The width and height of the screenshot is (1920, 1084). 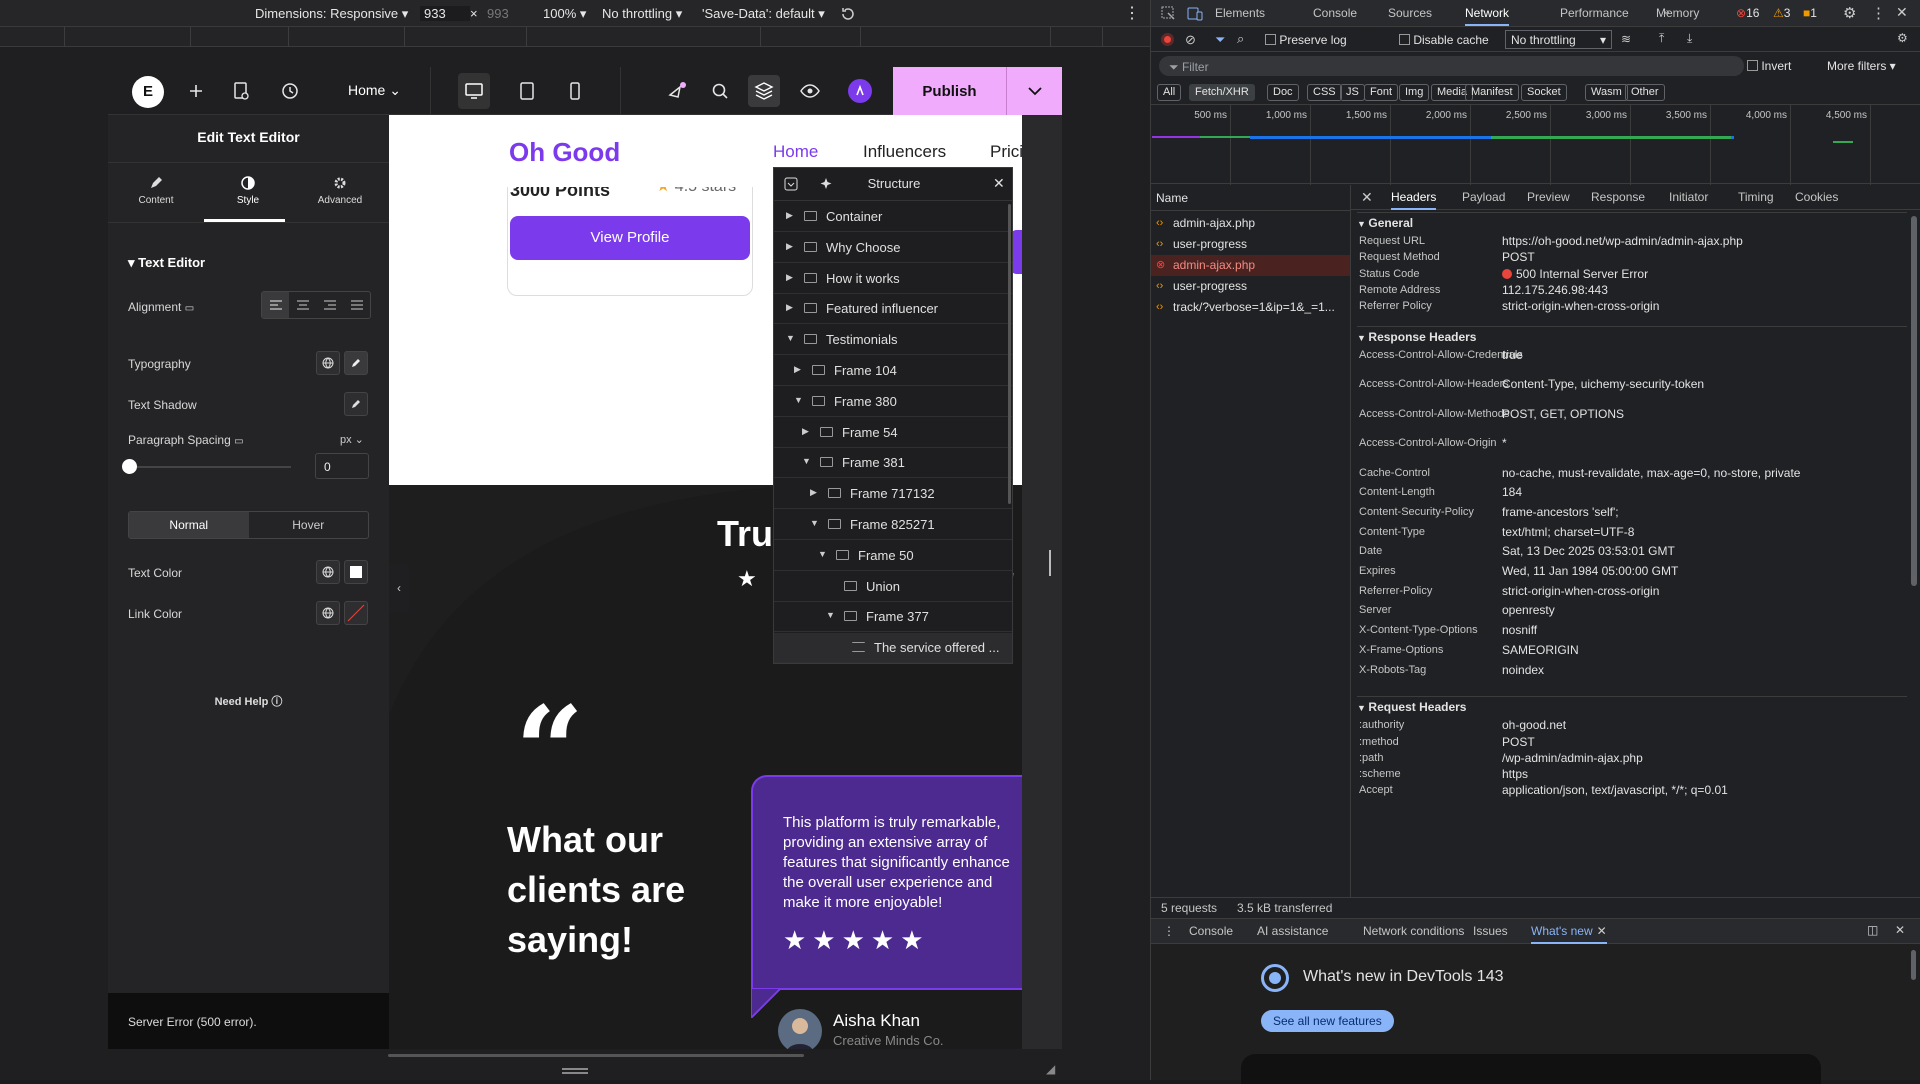 What do you see at coordinates (1034, 91) in the screenshot?
I see `publish-options-button` at bounding box center [1034, 91].